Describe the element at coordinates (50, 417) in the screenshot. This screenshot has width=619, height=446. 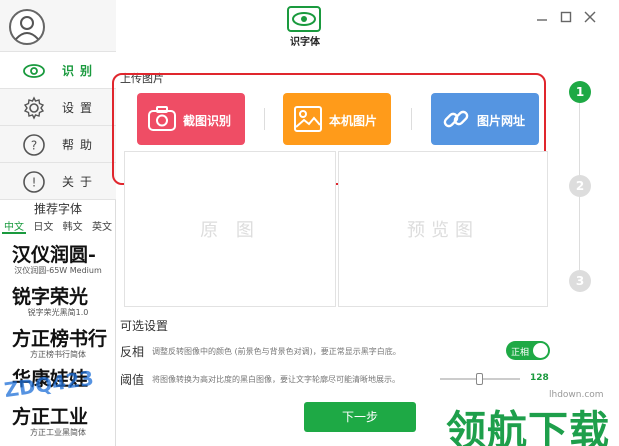
I see `font-sample: 方正工业` at that location.